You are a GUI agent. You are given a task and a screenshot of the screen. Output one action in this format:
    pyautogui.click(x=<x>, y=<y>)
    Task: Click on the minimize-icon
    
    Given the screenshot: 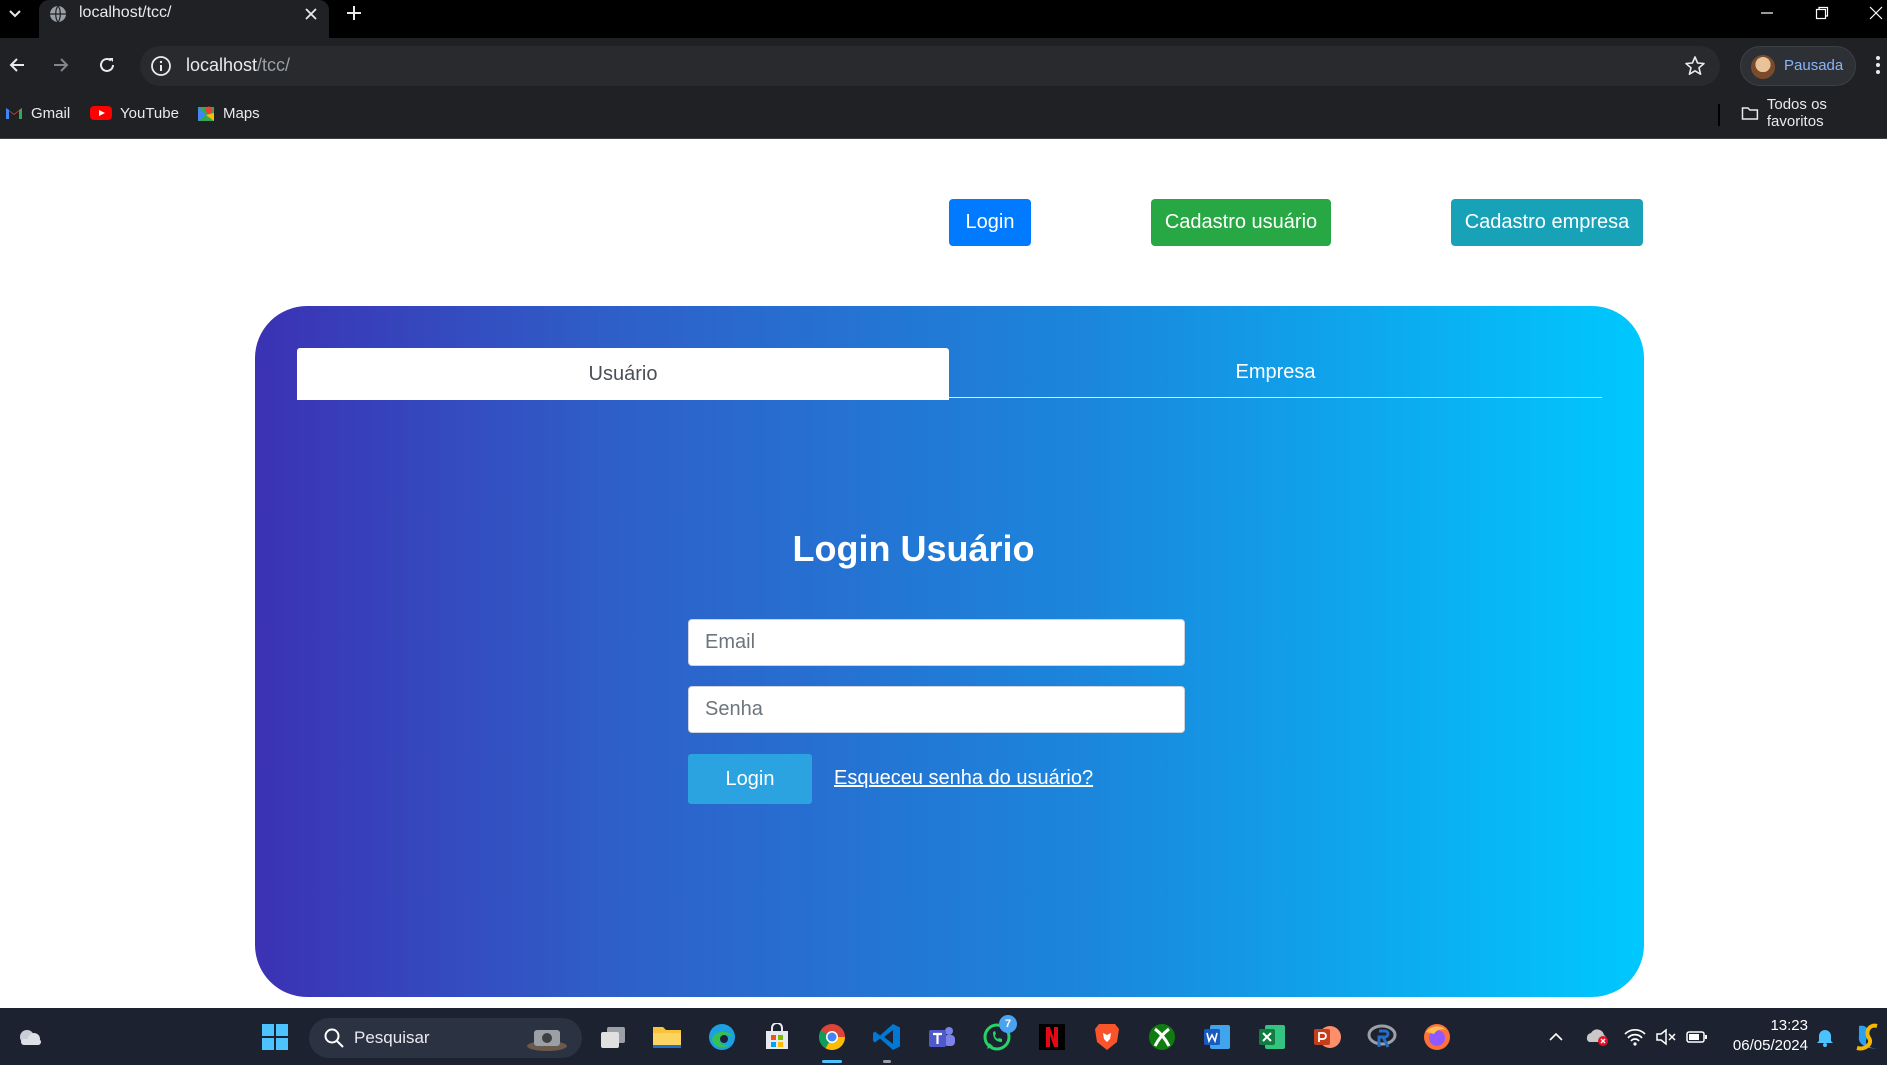 What is the action you would take?
    pyautogui.click(x=1767, y=13)
    